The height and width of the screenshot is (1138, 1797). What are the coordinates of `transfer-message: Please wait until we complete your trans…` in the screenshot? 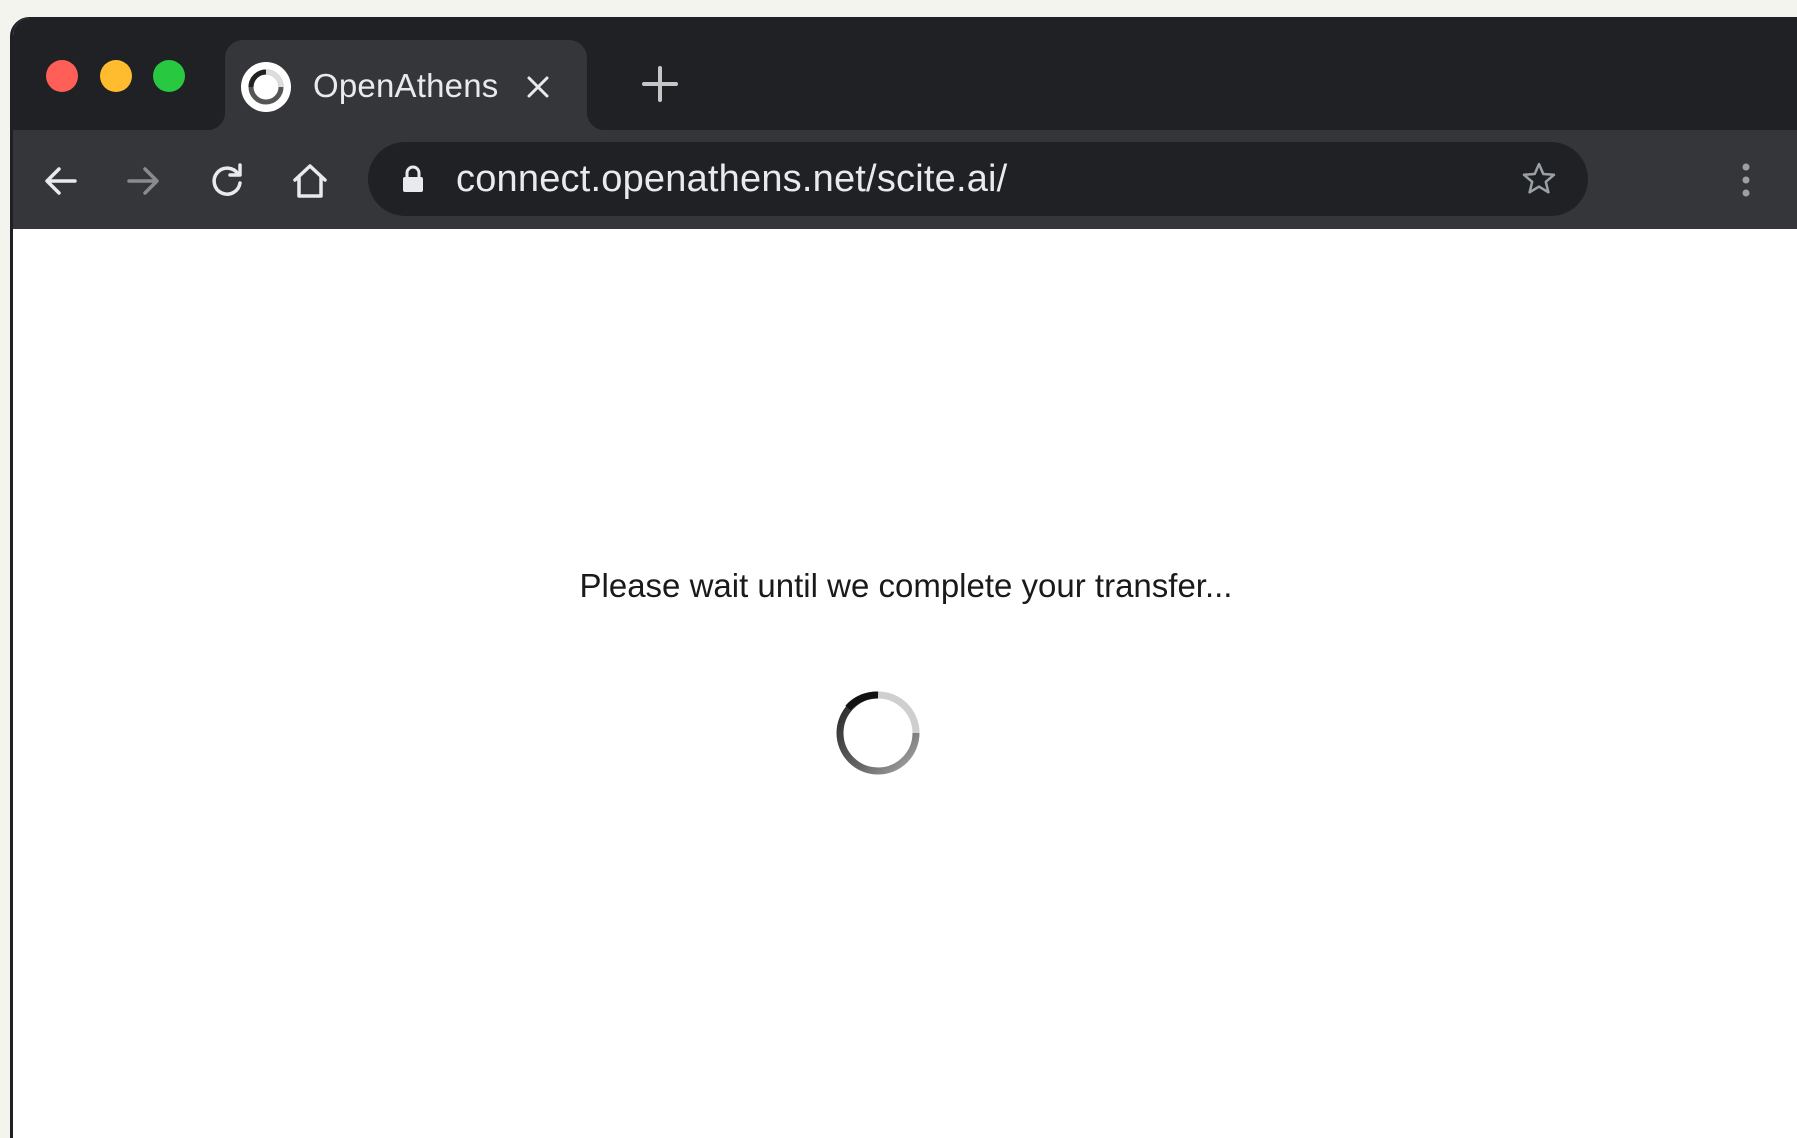 It's located at (906, 585).